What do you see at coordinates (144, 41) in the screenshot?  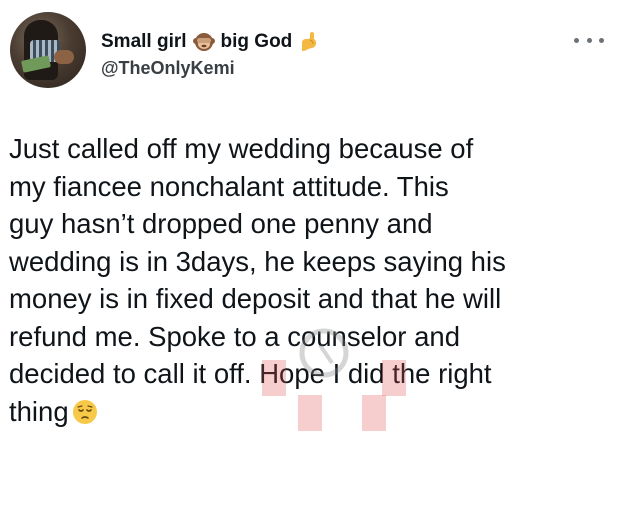 I see `display-name-part1: Small girl` at bounding box center [144, 41].